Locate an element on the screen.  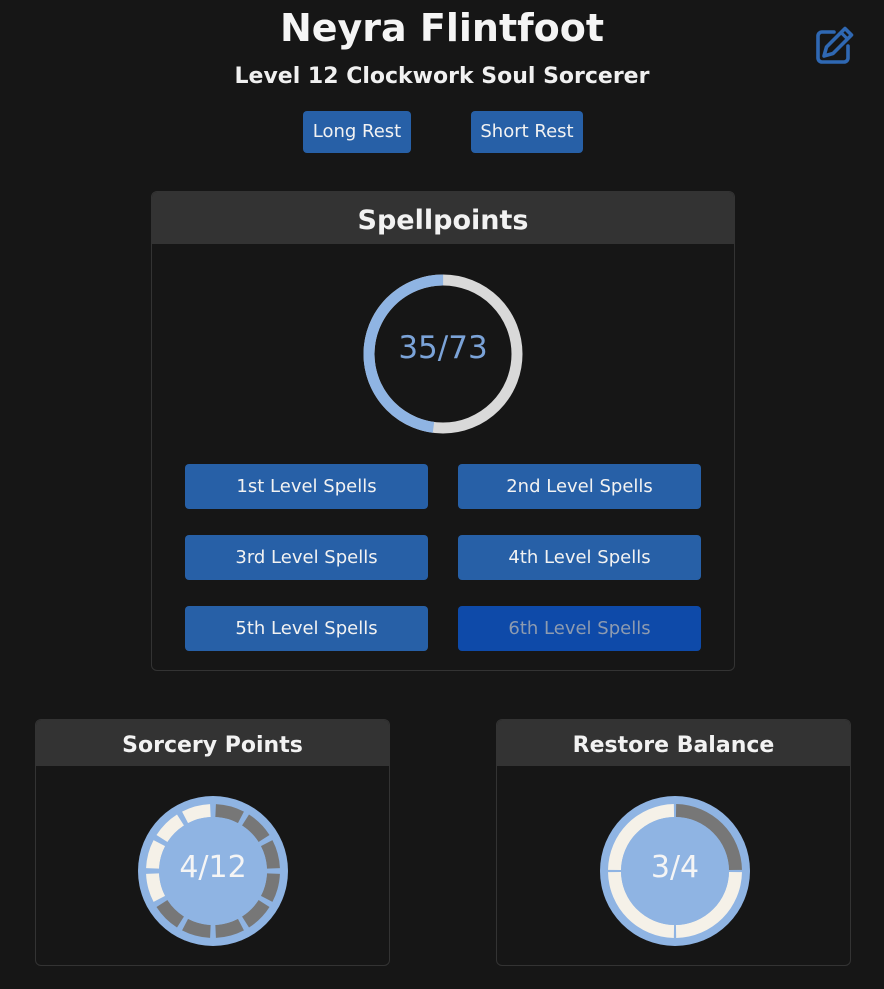
character-name: Neyra Flintfoot is located at coordinates (442, 28).